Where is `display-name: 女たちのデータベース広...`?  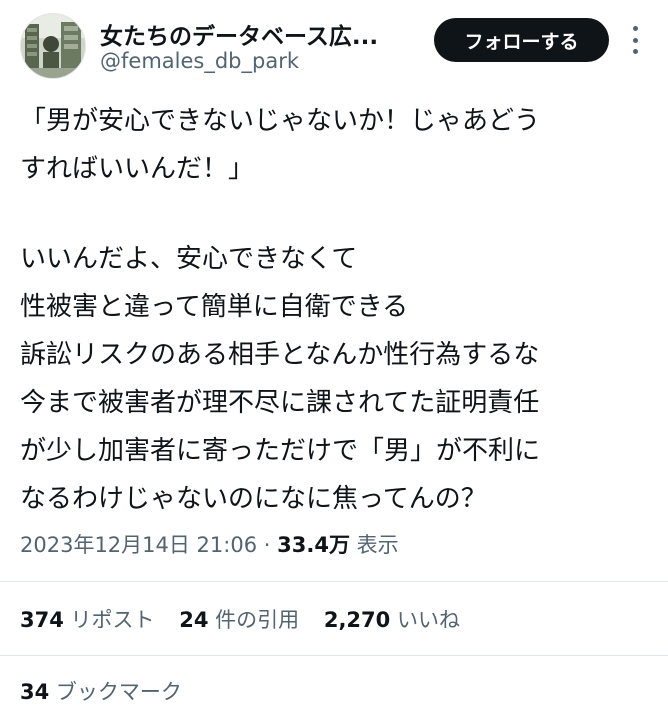 display-name: 女たちのデータベース広... is located at coordinates (239, 34).